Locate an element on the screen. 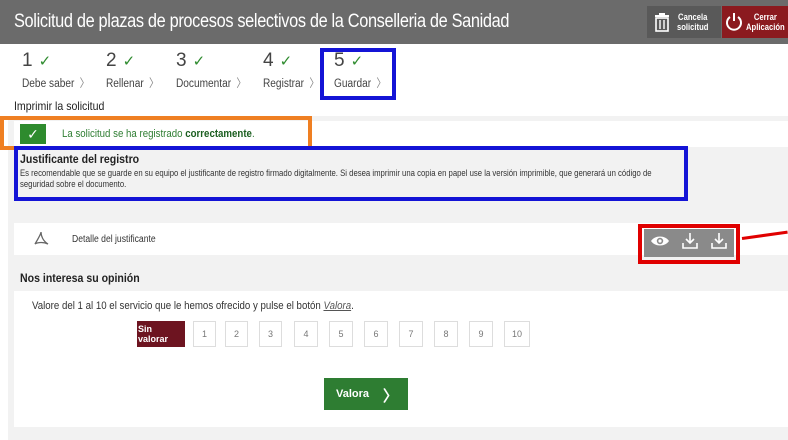  step-label: Rellenar is located at coordinates (125, 84).